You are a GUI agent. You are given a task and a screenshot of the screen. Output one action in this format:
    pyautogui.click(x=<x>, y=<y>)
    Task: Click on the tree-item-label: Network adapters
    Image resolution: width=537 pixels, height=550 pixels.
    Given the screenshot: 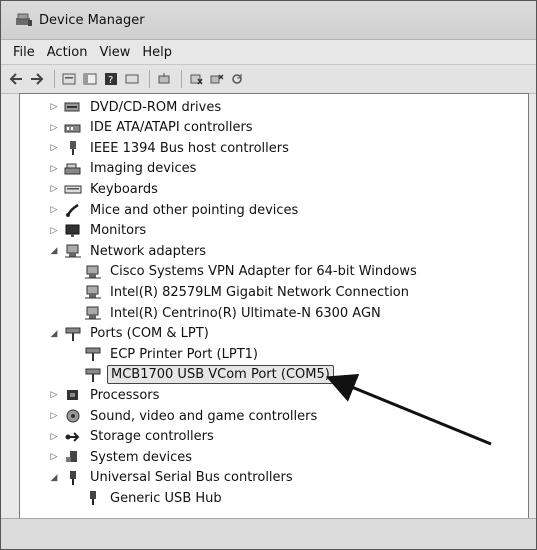 What is the action you would take?
    pyautogui.click(x=148, y=251)
    